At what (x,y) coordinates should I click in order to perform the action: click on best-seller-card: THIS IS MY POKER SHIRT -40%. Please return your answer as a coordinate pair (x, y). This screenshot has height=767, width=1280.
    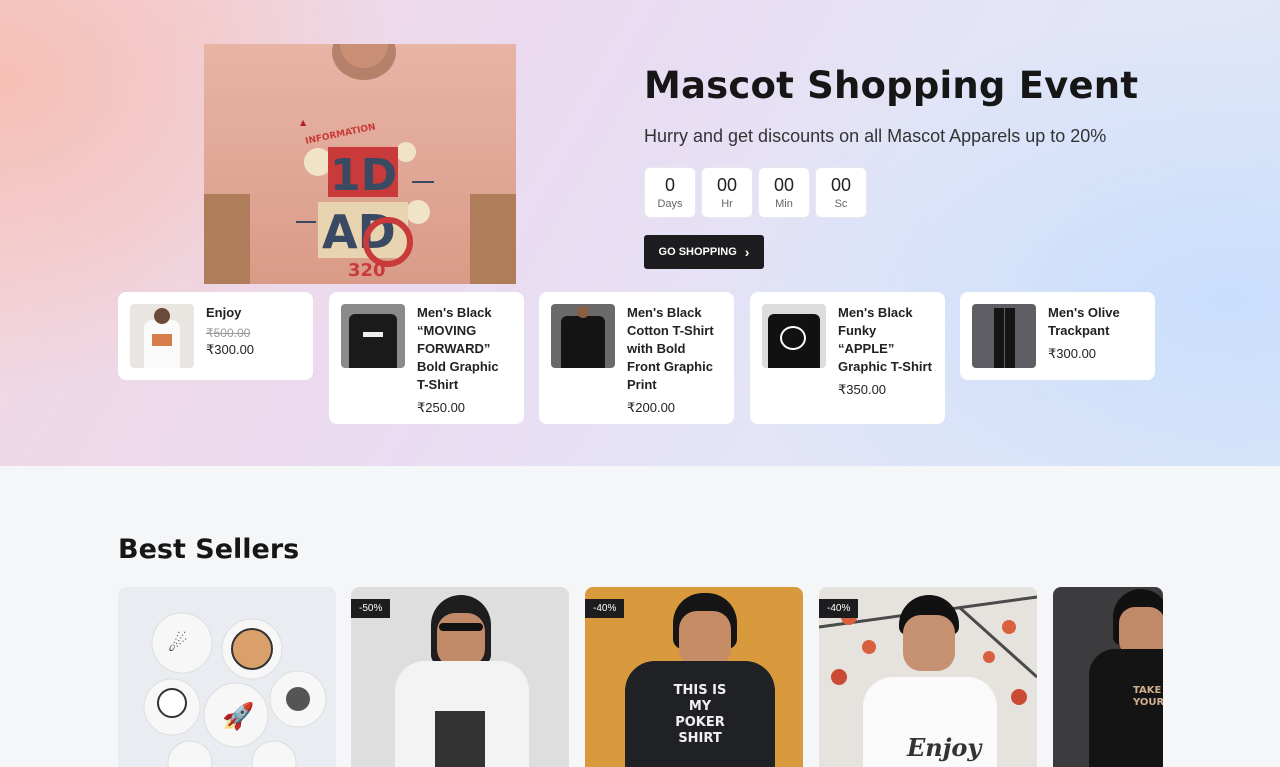
    Looking at the image, I should click on (694, 677).